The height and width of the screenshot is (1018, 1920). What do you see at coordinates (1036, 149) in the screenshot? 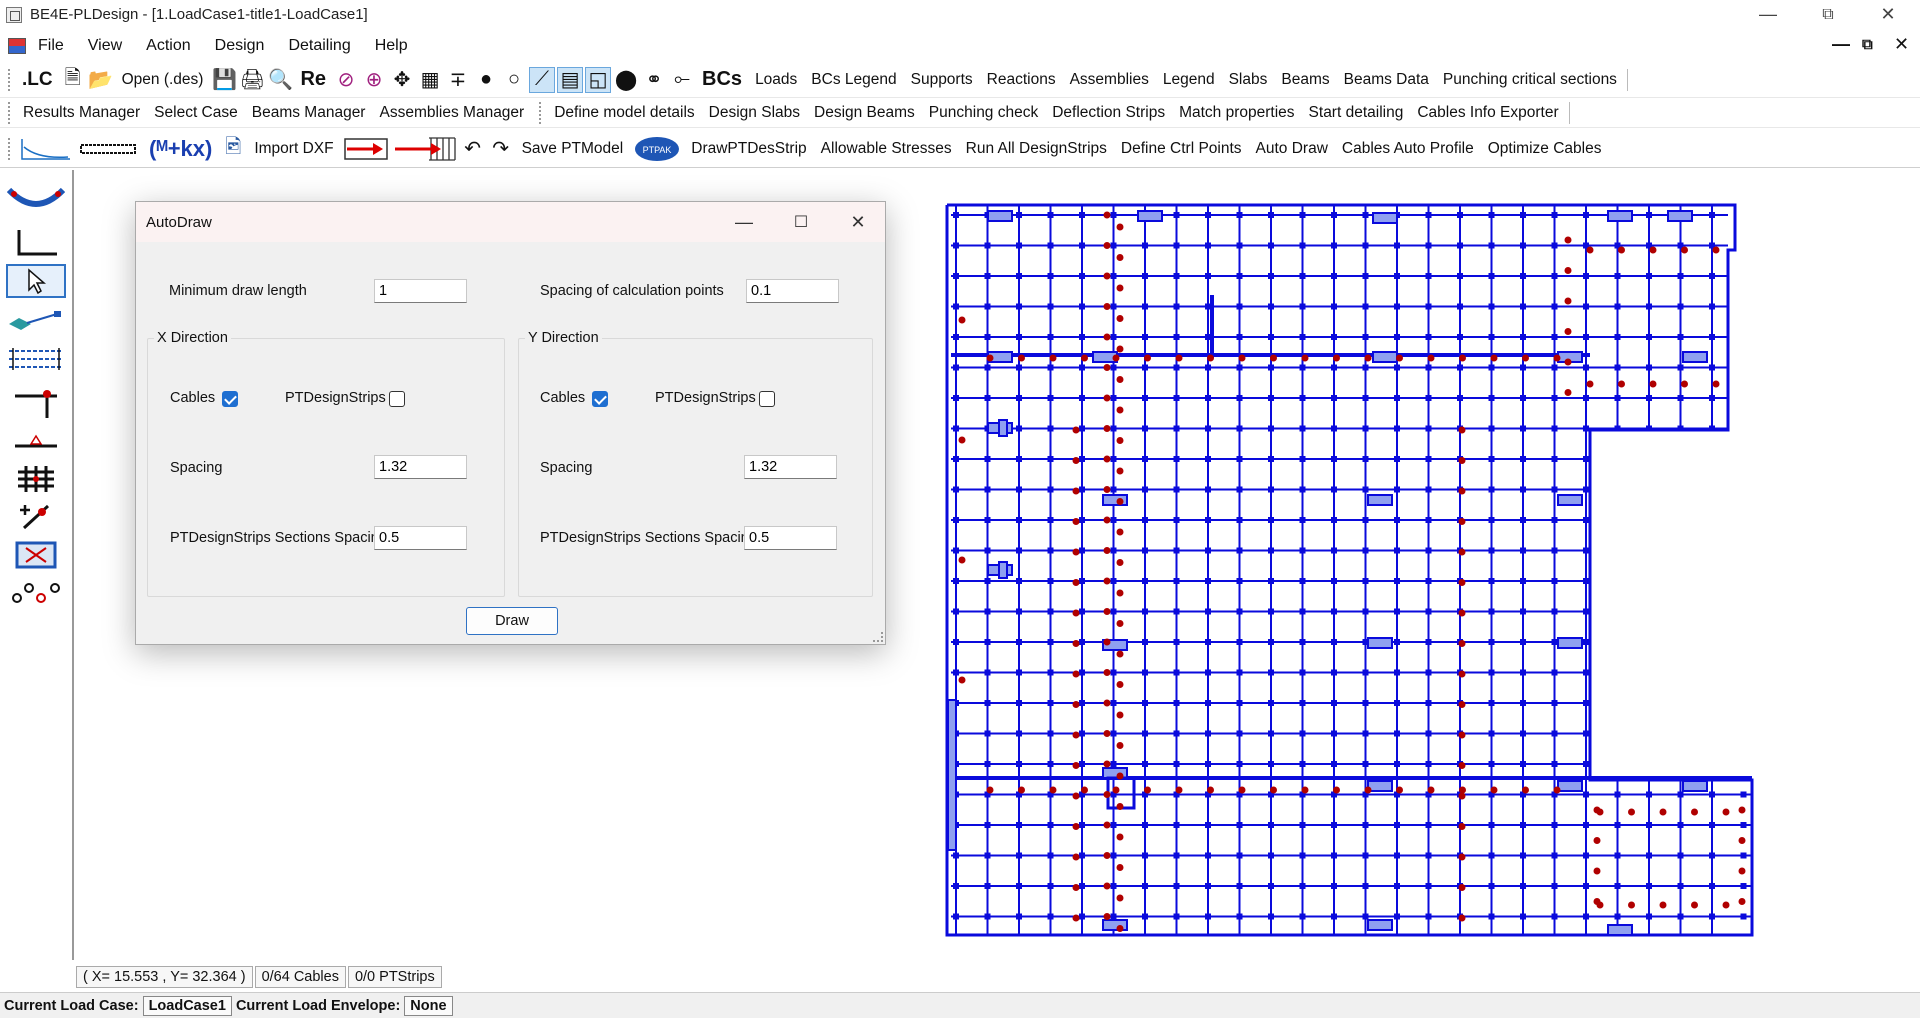
I see `run-all-designstrips-button: Run All DesignStrips` at bounding box center [1036, 149].